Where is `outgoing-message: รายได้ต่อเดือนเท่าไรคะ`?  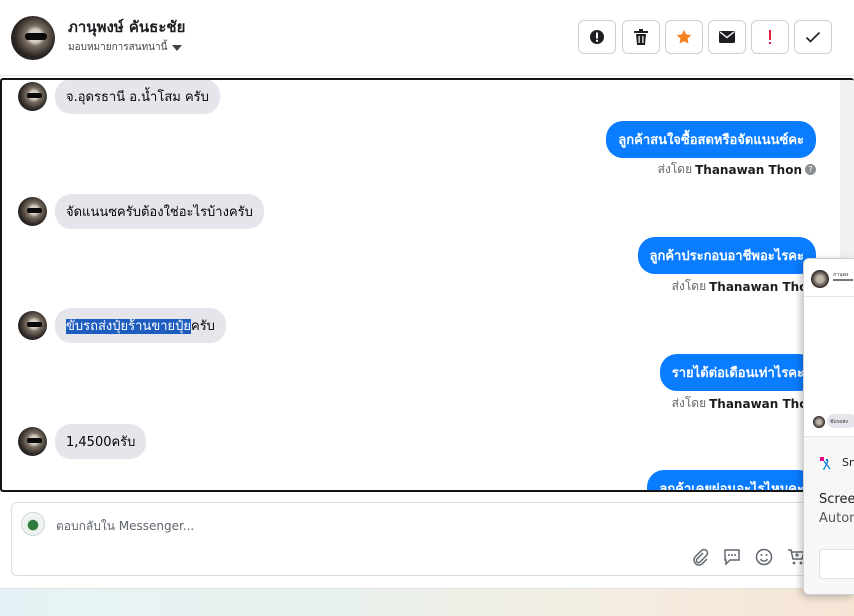
outgoing-message: รายได้ต่อเดือนเท่าไรคะ is located at coordinates (737, 372).